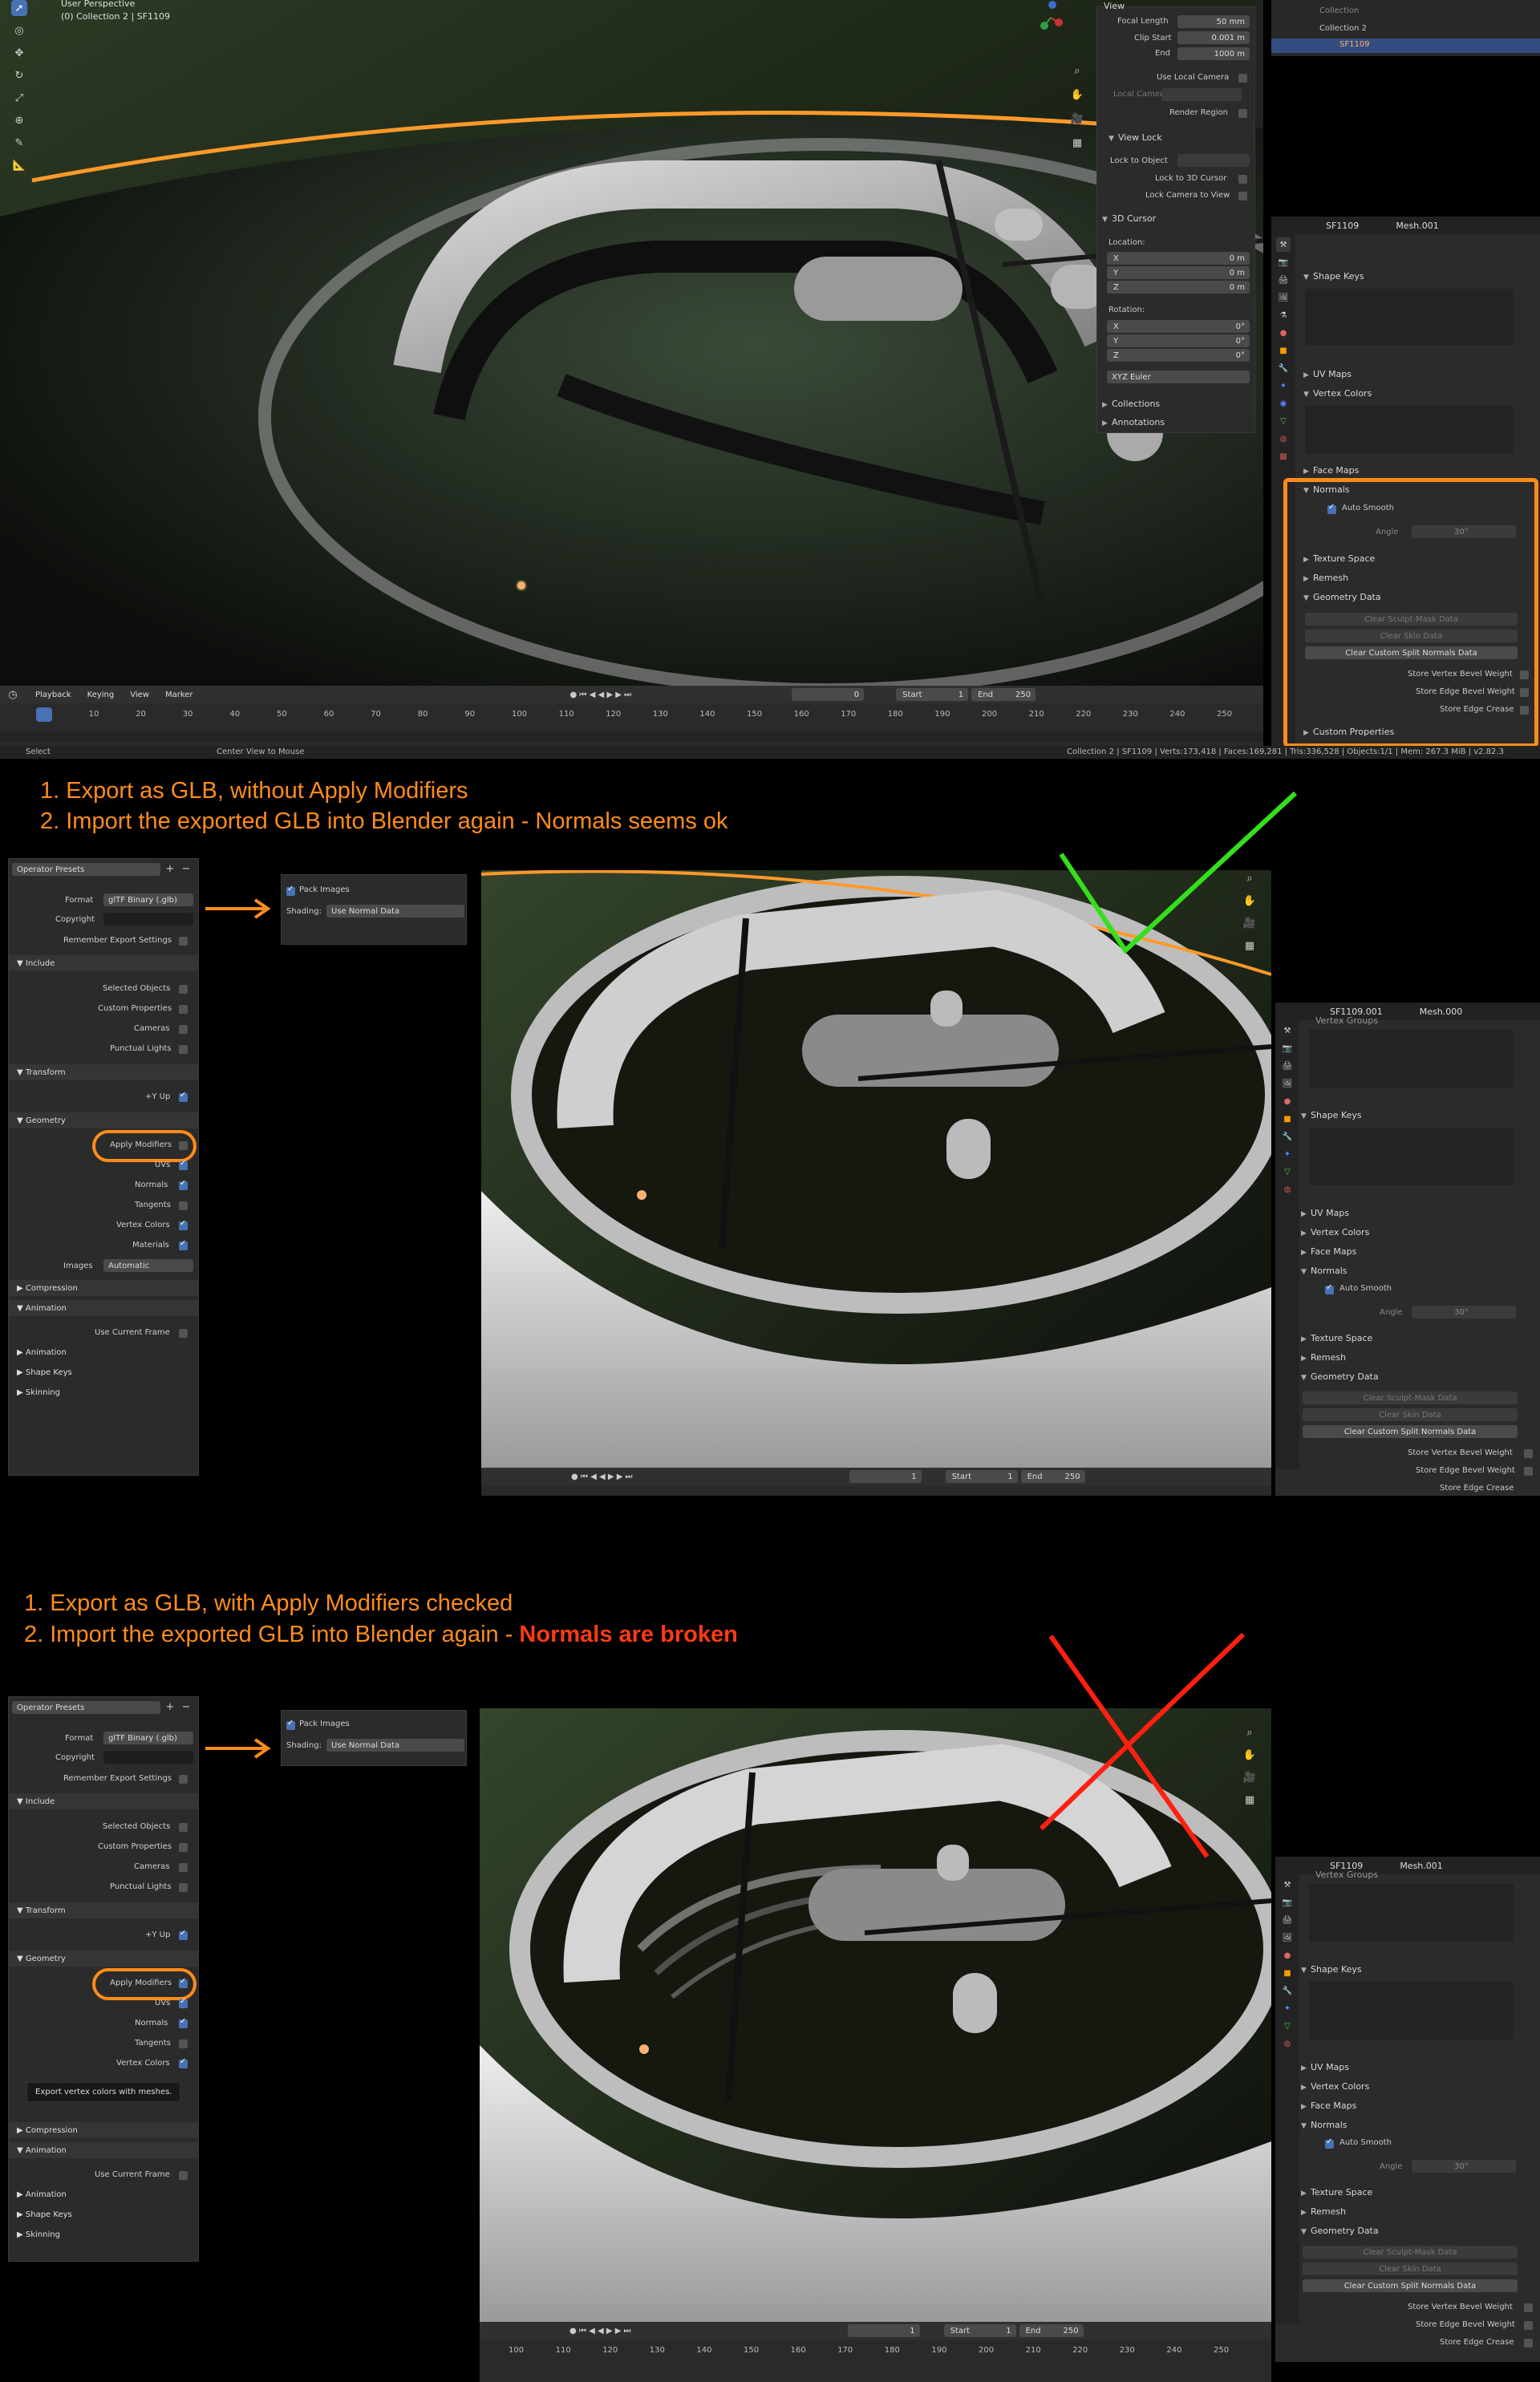  Describe the element at coordinates (1283, 350) in the screenshot. I see `object-tab-icon: ■` at that location.